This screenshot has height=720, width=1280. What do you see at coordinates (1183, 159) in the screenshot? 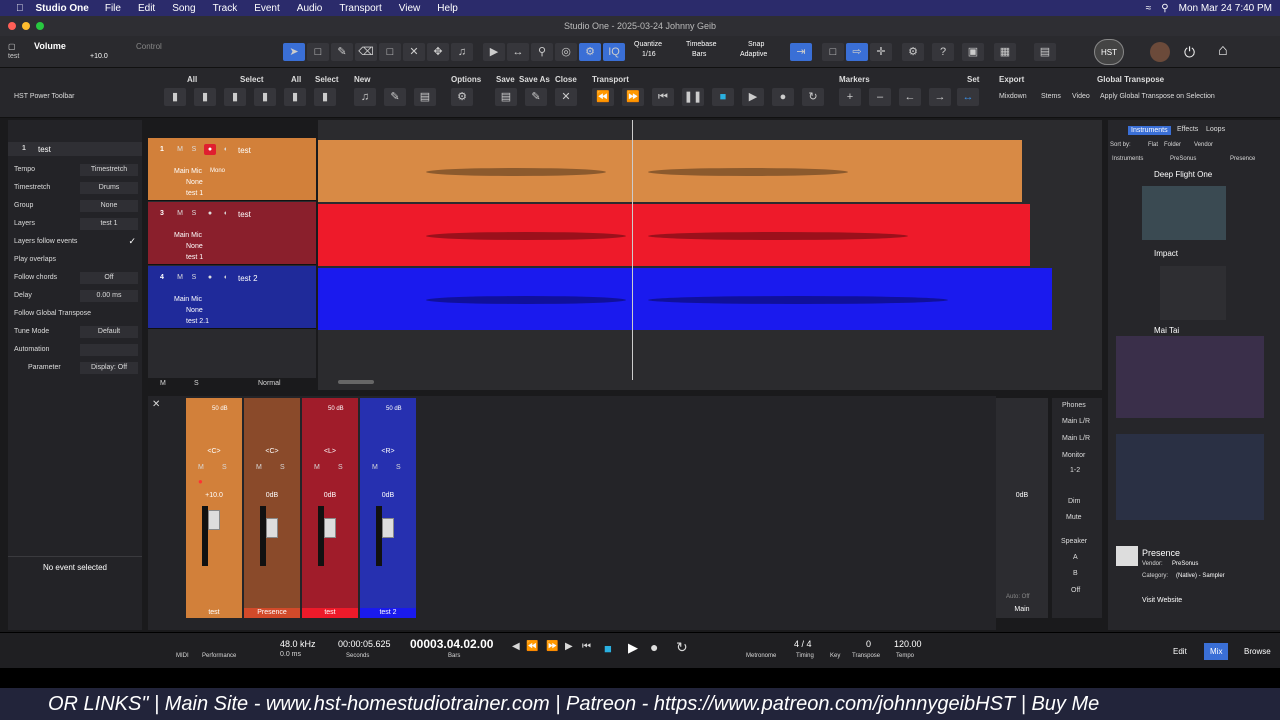
I see `path-presonus: PreSonus` at bounding box center [1183, 159].